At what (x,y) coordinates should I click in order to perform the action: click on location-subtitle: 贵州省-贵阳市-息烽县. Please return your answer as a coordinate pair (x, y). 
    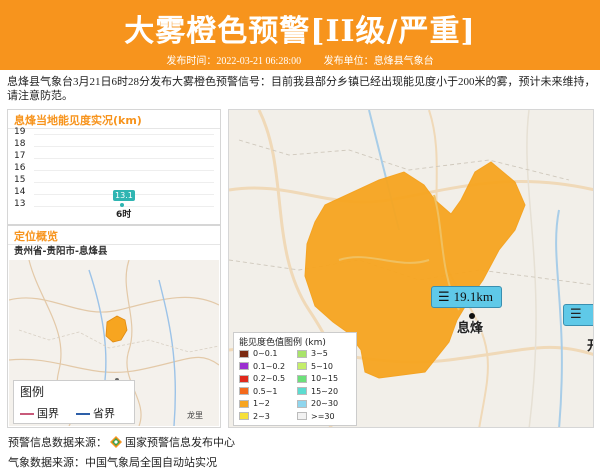
    Looking at the image, I should click on (61, 251).